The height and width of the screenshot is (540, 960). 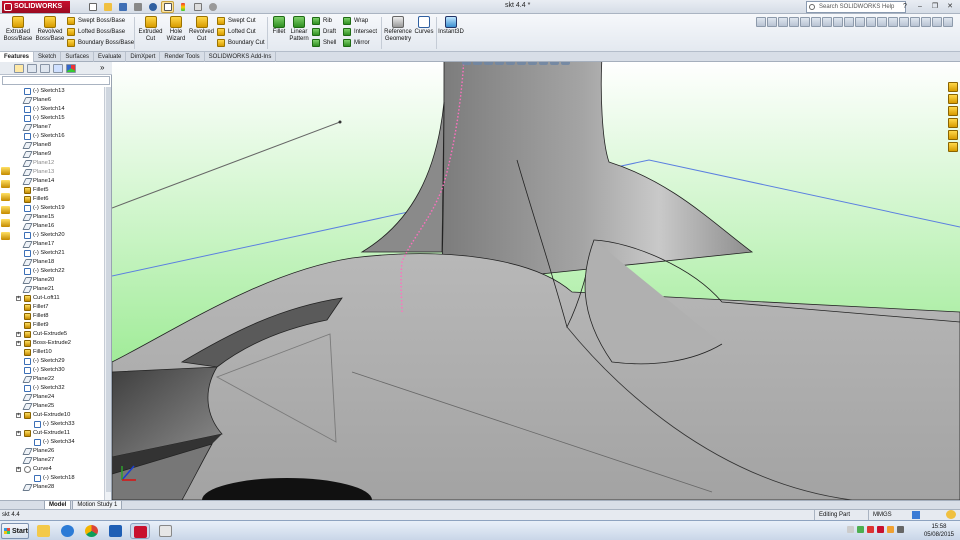 What do you see at coordinates (78, 57) in the screenshot?
I see `tab-surfaces: Surfaces` at bounding box center [78, 57].